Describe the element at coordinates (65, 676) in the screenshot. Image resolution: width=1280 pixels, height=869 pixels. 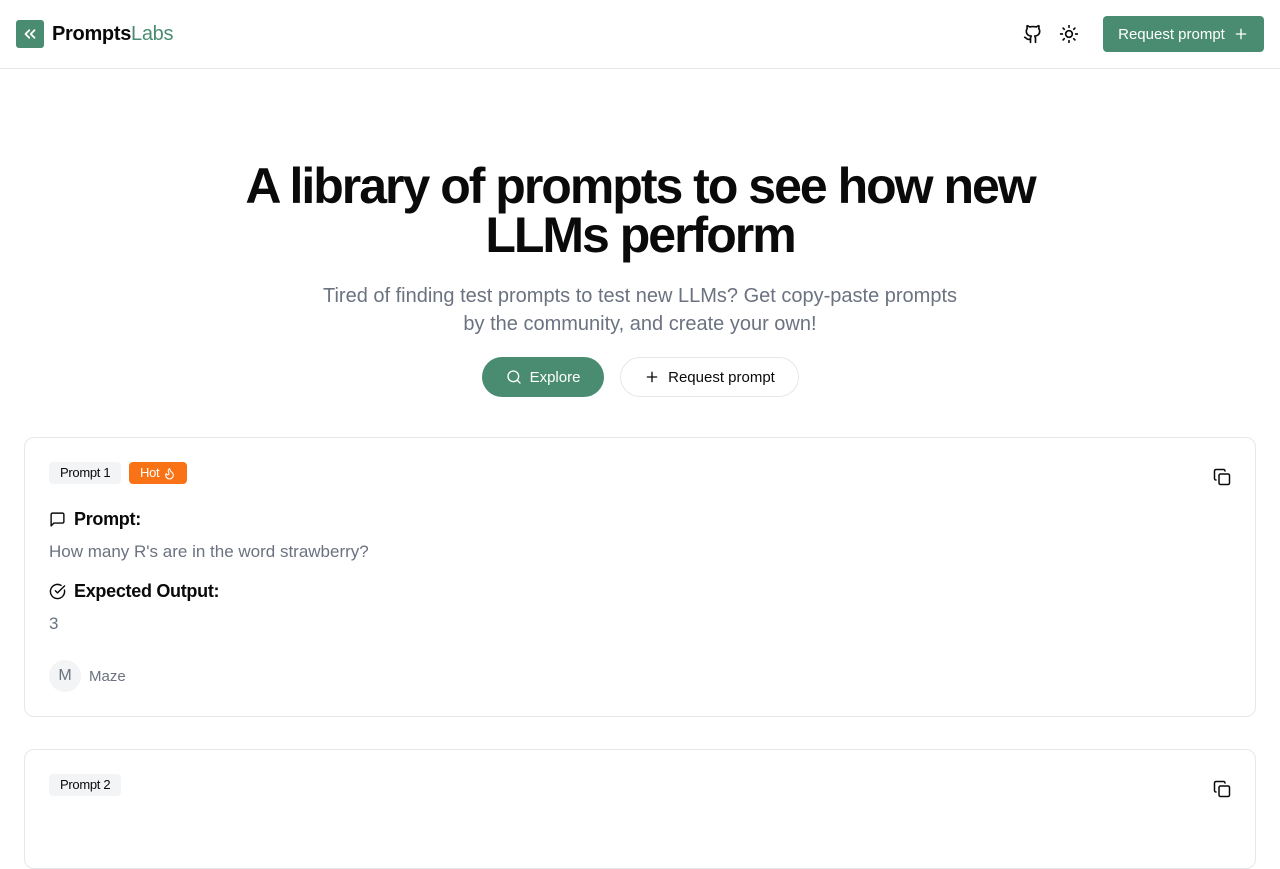
I see `avatar: M` at that location.